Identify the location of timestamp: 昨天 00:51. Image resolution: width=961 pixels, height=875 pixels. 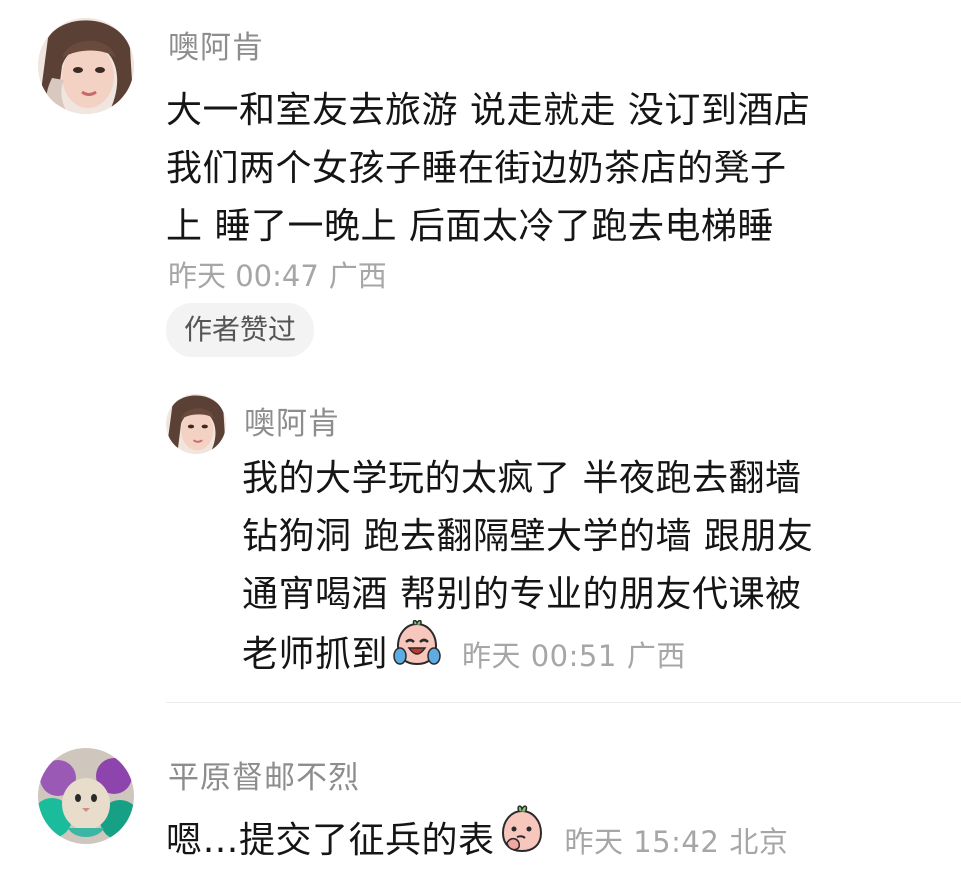
(539, 656).